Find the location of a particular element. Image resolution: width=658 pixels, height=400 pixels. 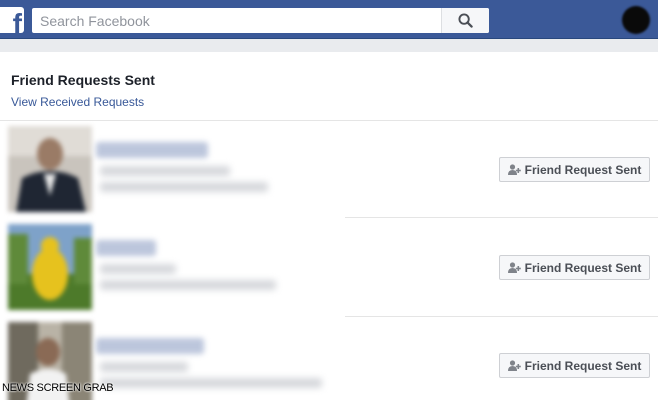

facebook-logo: f is located at coordinates (12, 20).